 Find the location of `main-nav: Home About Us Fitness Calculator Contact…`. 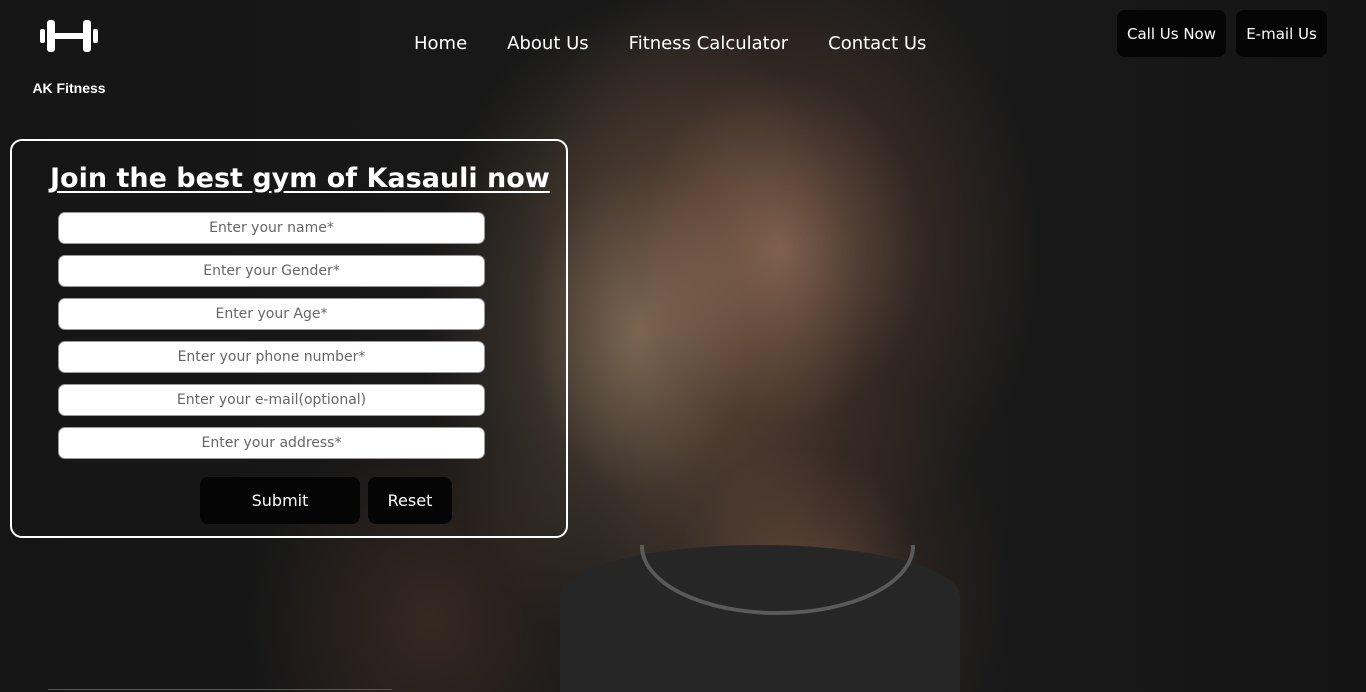

main-nav: Home About Us Fitness Calculator Contact… is located at coordinates (670, 43).